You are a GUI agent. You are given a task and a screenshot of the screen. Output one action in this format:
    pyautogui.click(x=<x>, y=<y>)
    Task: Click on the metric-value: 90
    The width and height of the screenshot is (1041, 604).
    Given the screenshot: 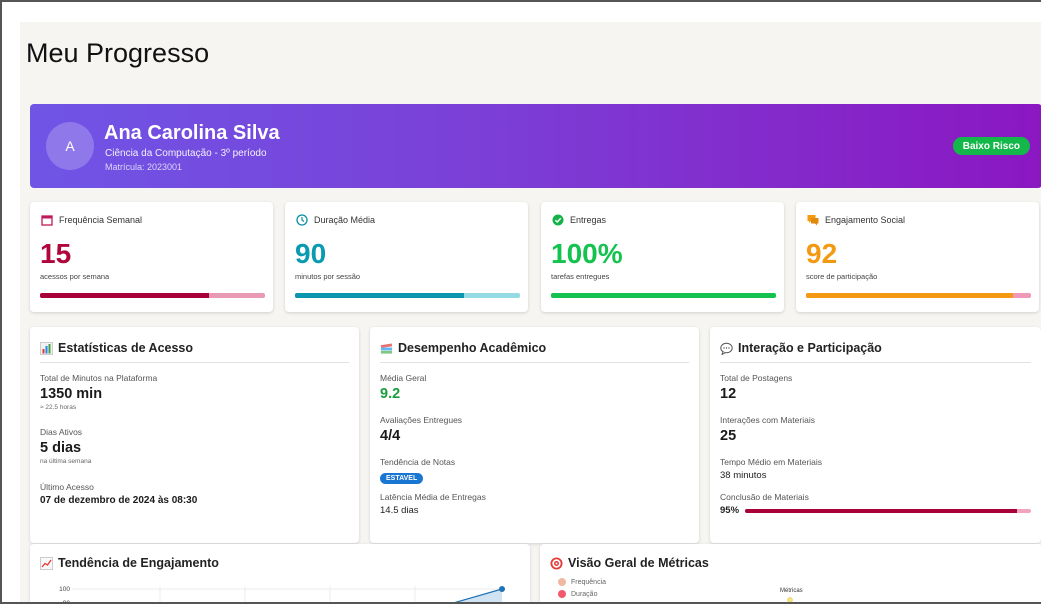 What is the action you would take?
    pyautogui.click(x=311, y=253)
    